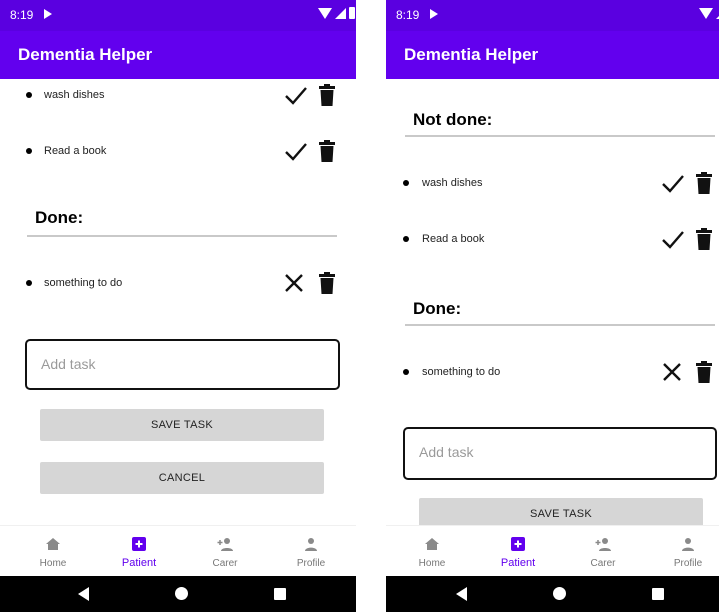  I want to click on battery-icon, so click(352, 13).